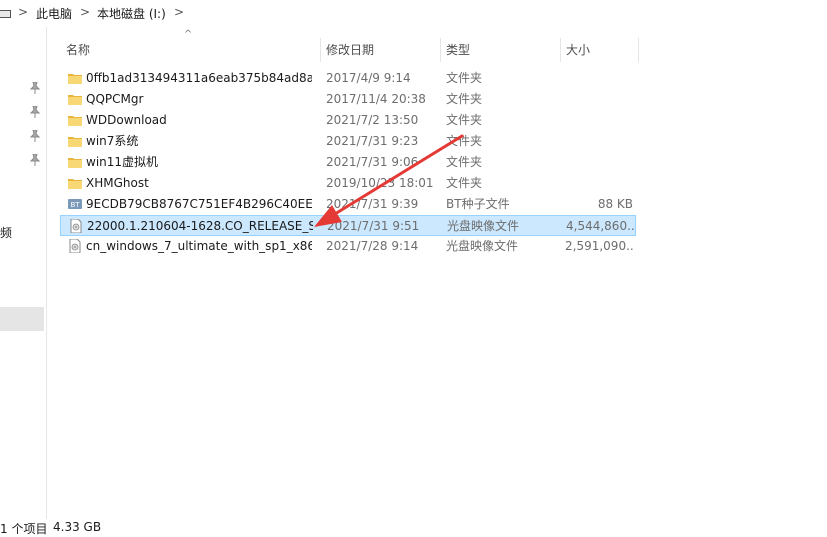 This screenshot has height=537, width=827. Describe the element at coordinates (22, 319) in the screenshot. I see `nav-item-selected` at that location.